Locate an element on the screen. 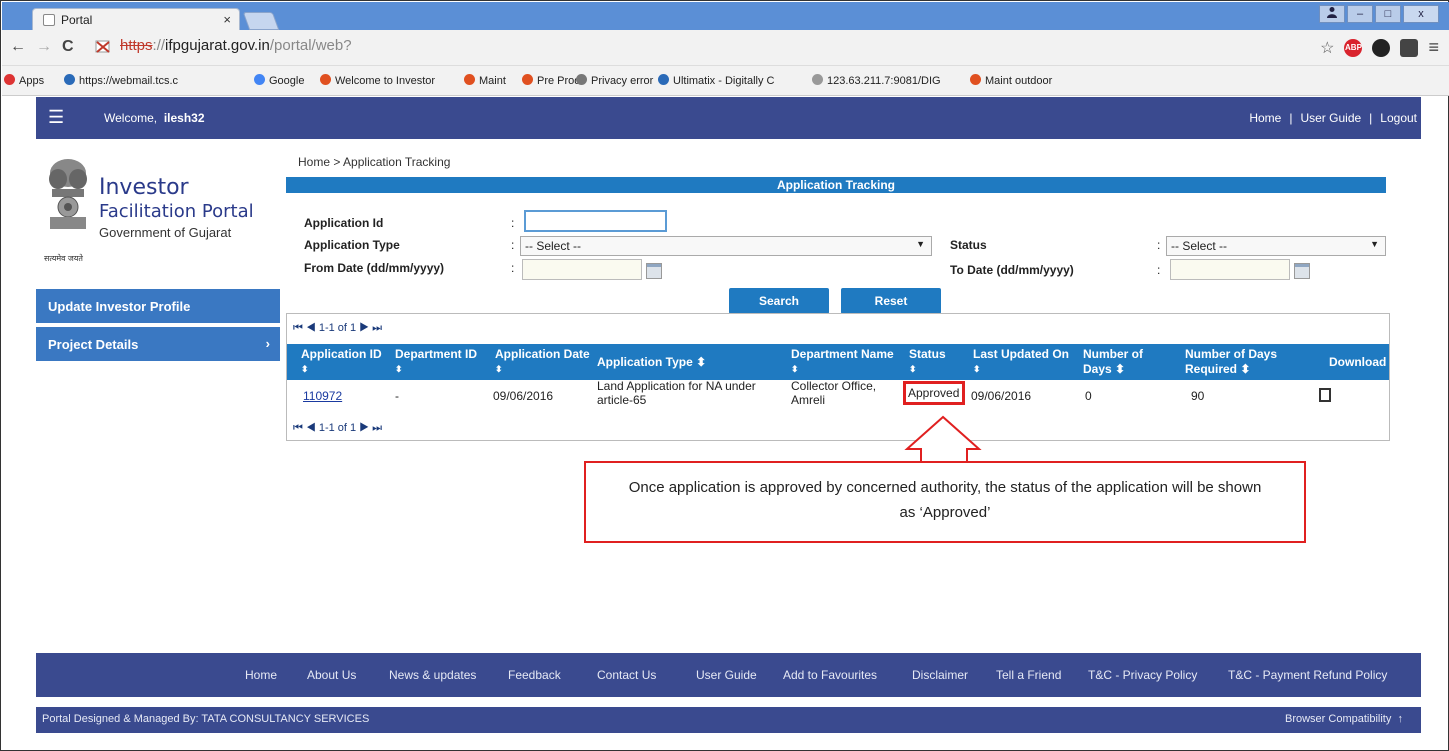 Image resolution: width=1449 pixels, height=751 pixels. footer-link: Home is located at coordinates (261, 675).